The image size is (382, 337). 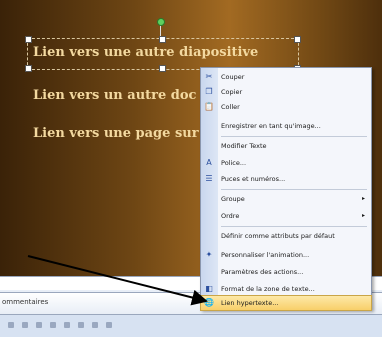 What do you see at coordinates (209, 162) in the screenshot?
I see `font-icon: A` at bounding box center [209, 162].